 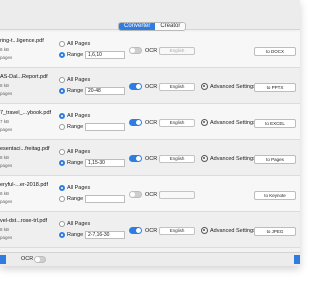 I want to click on convert-button: to Keynote, so click(x=275, y=195).